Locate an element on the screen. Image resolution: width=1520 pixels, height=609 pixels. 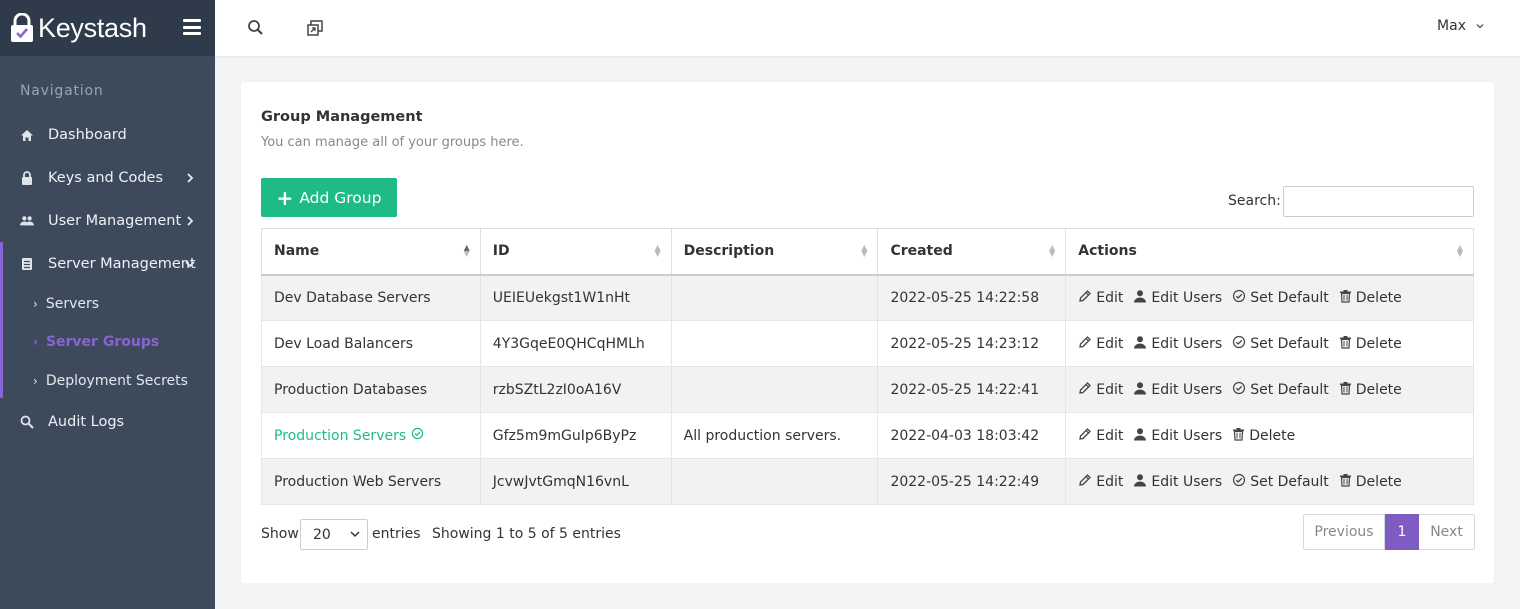
sidebar-item-audit-logs: Audit Logs is located at coordinates (107, 422).